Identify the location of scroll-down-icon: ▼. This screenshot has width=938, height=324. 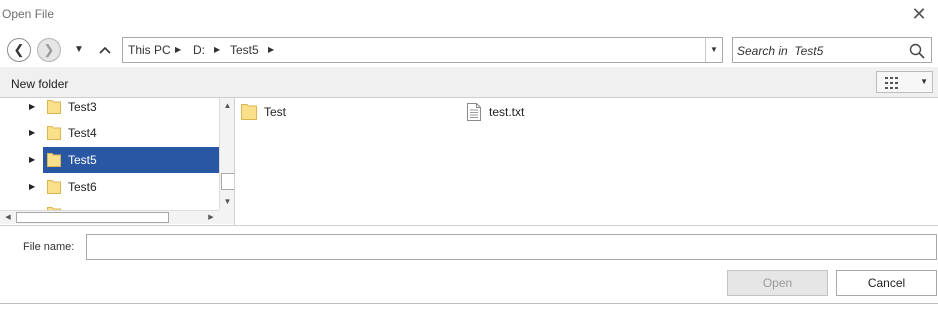
(227, 202).